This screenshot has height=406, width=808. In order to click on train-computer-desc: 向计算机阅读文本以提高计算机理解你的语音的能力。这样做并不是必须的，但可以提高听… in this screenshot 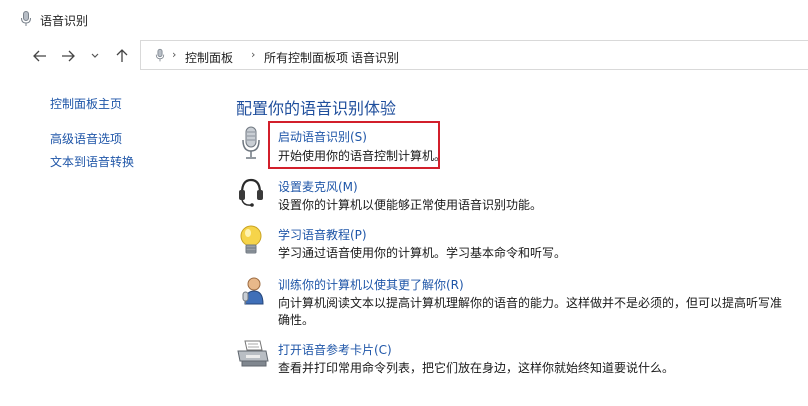, I will do `click(530, 311)`.